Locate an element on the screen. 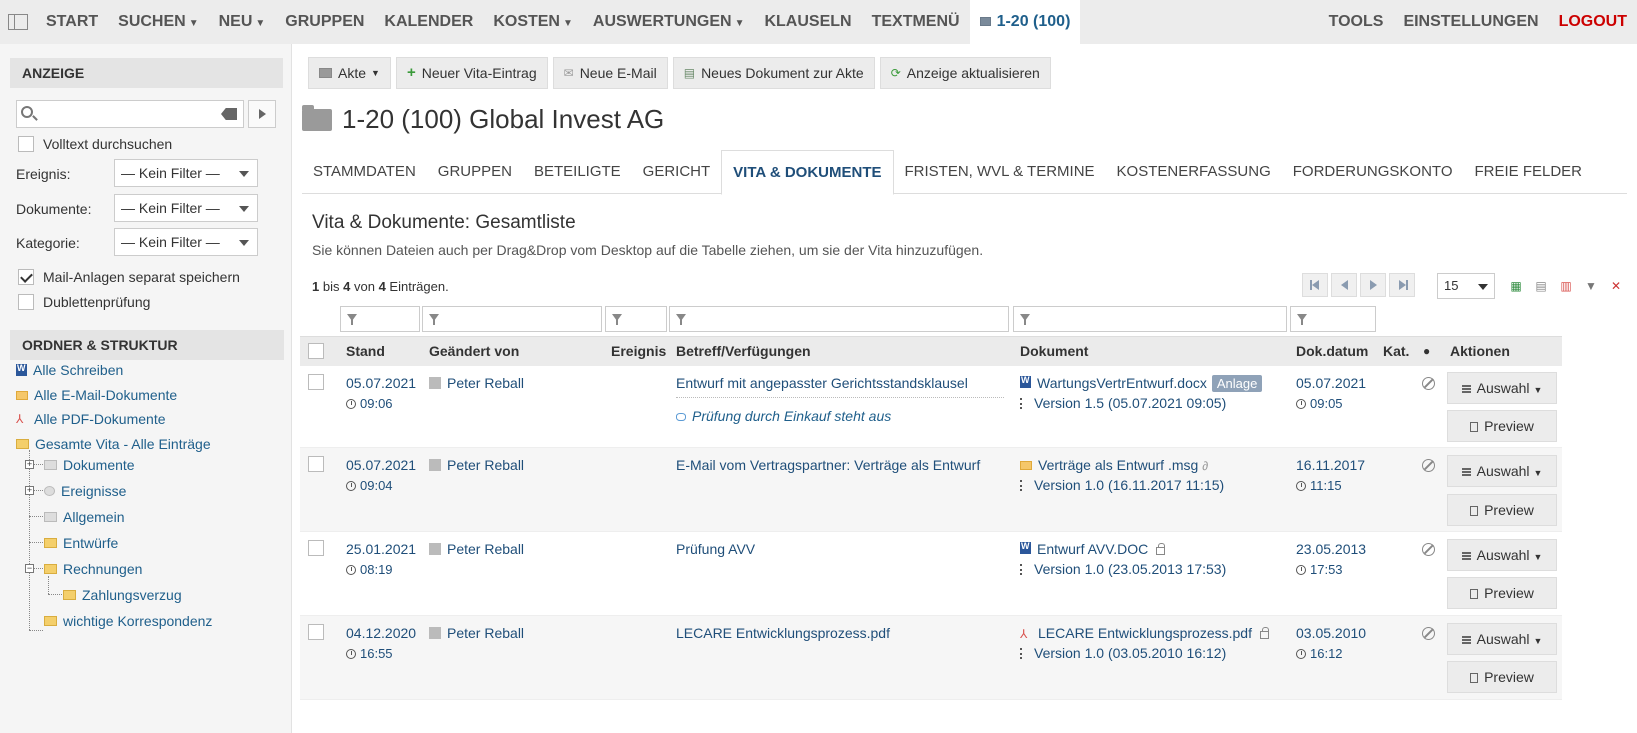 The width and height of the screenshot is (1637, 733). row-version: Version 1.0 (16.11.2017 11:15) is located at coordinates (1122, 485).